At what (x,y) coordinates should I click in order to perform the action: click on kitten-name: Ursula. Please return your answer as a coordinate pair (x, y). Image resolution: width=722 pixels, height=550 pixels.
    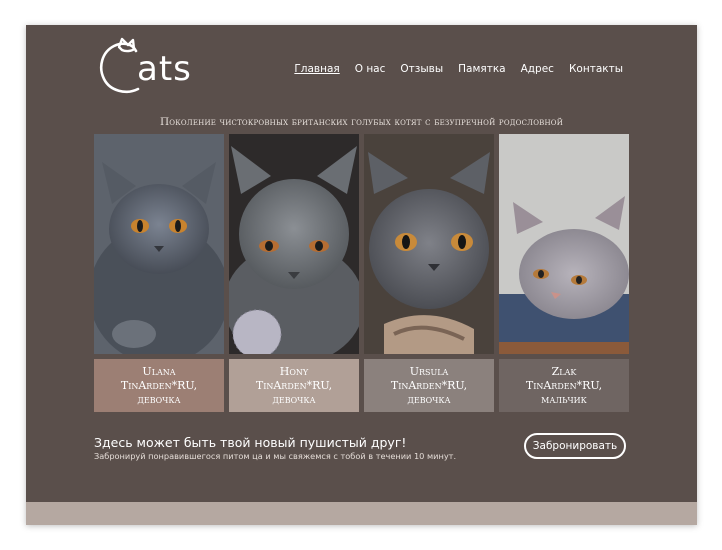
    Looking at the image, I should click on (429, 371).